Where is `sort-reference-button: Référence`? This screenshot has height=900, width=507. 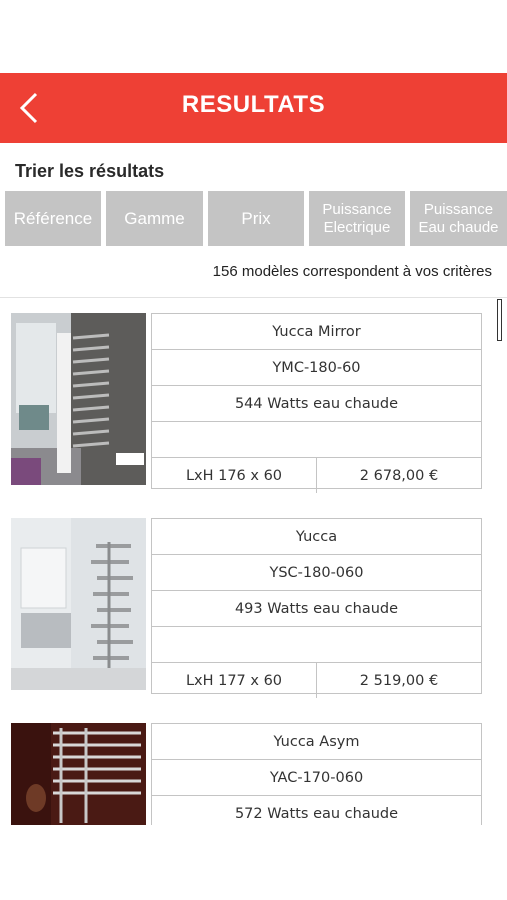
sort-reference-button: Référence is located at coordinates (53, 218).